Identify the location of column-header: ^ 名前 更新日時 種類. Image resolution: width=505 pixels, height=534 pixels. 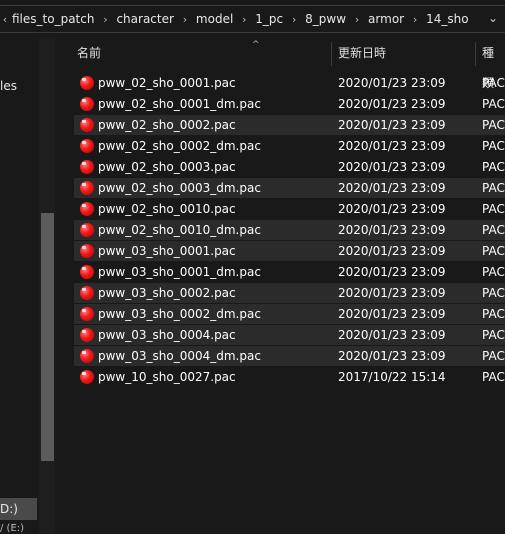
(281, 64).